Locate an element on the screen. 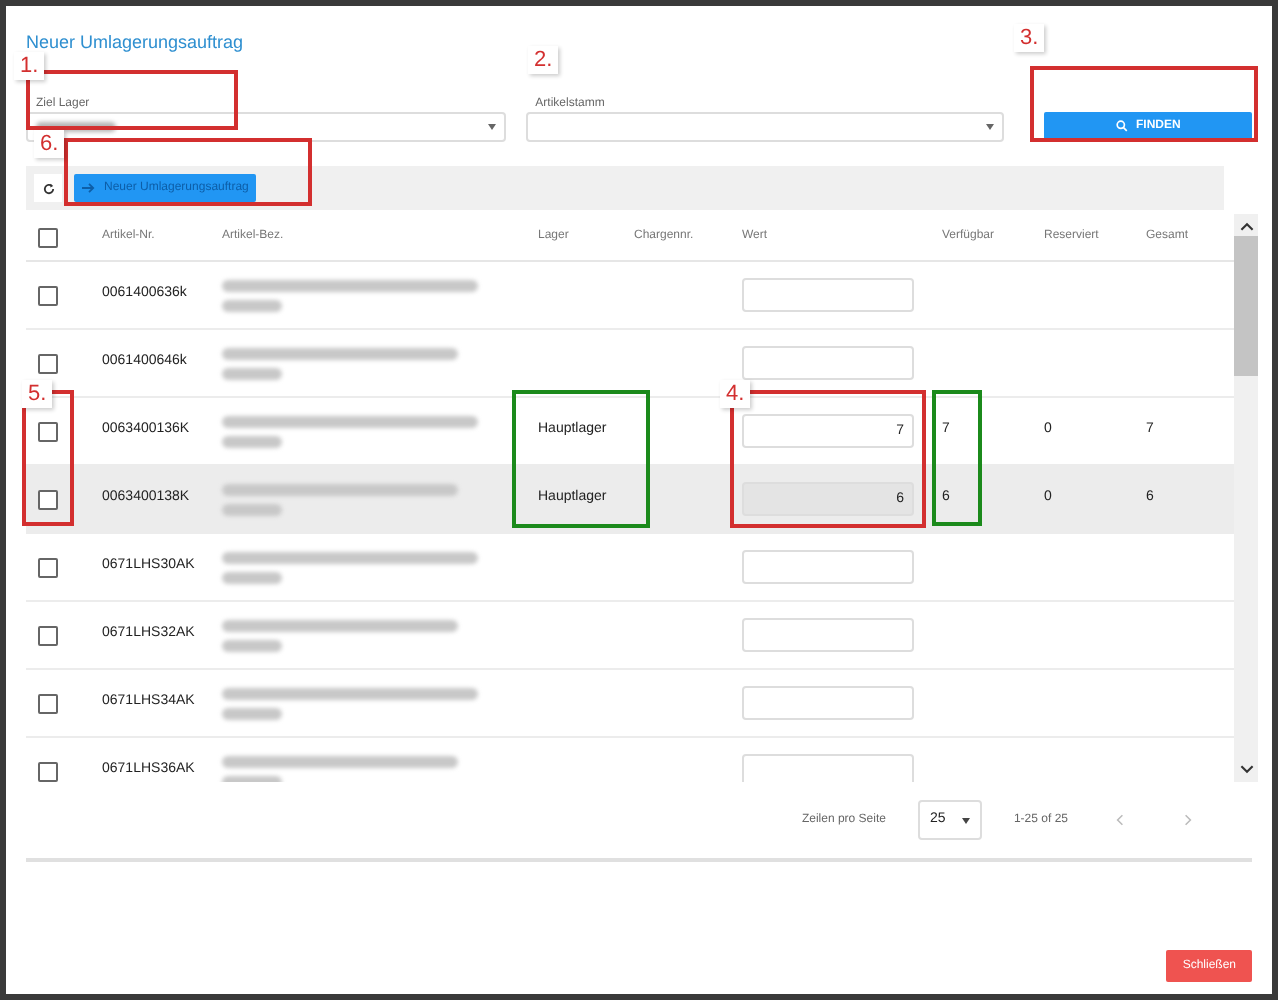 The width and height of the screenshot is (1278, 1000). chevron-up-icon is located at coordinates (1246, 227).